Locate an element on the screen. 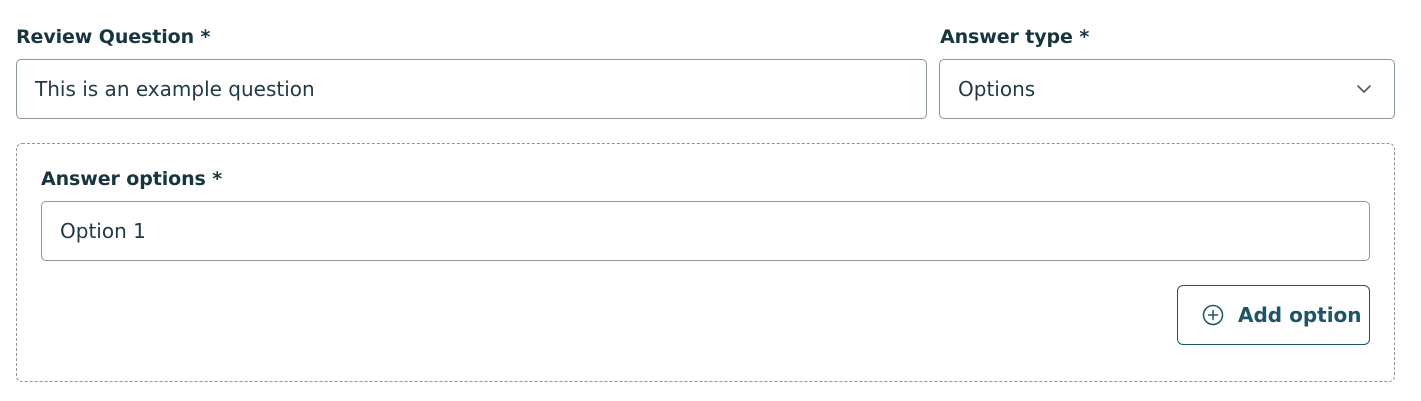  add-option-button-label: Add option is located at coordinates (1300, 315).